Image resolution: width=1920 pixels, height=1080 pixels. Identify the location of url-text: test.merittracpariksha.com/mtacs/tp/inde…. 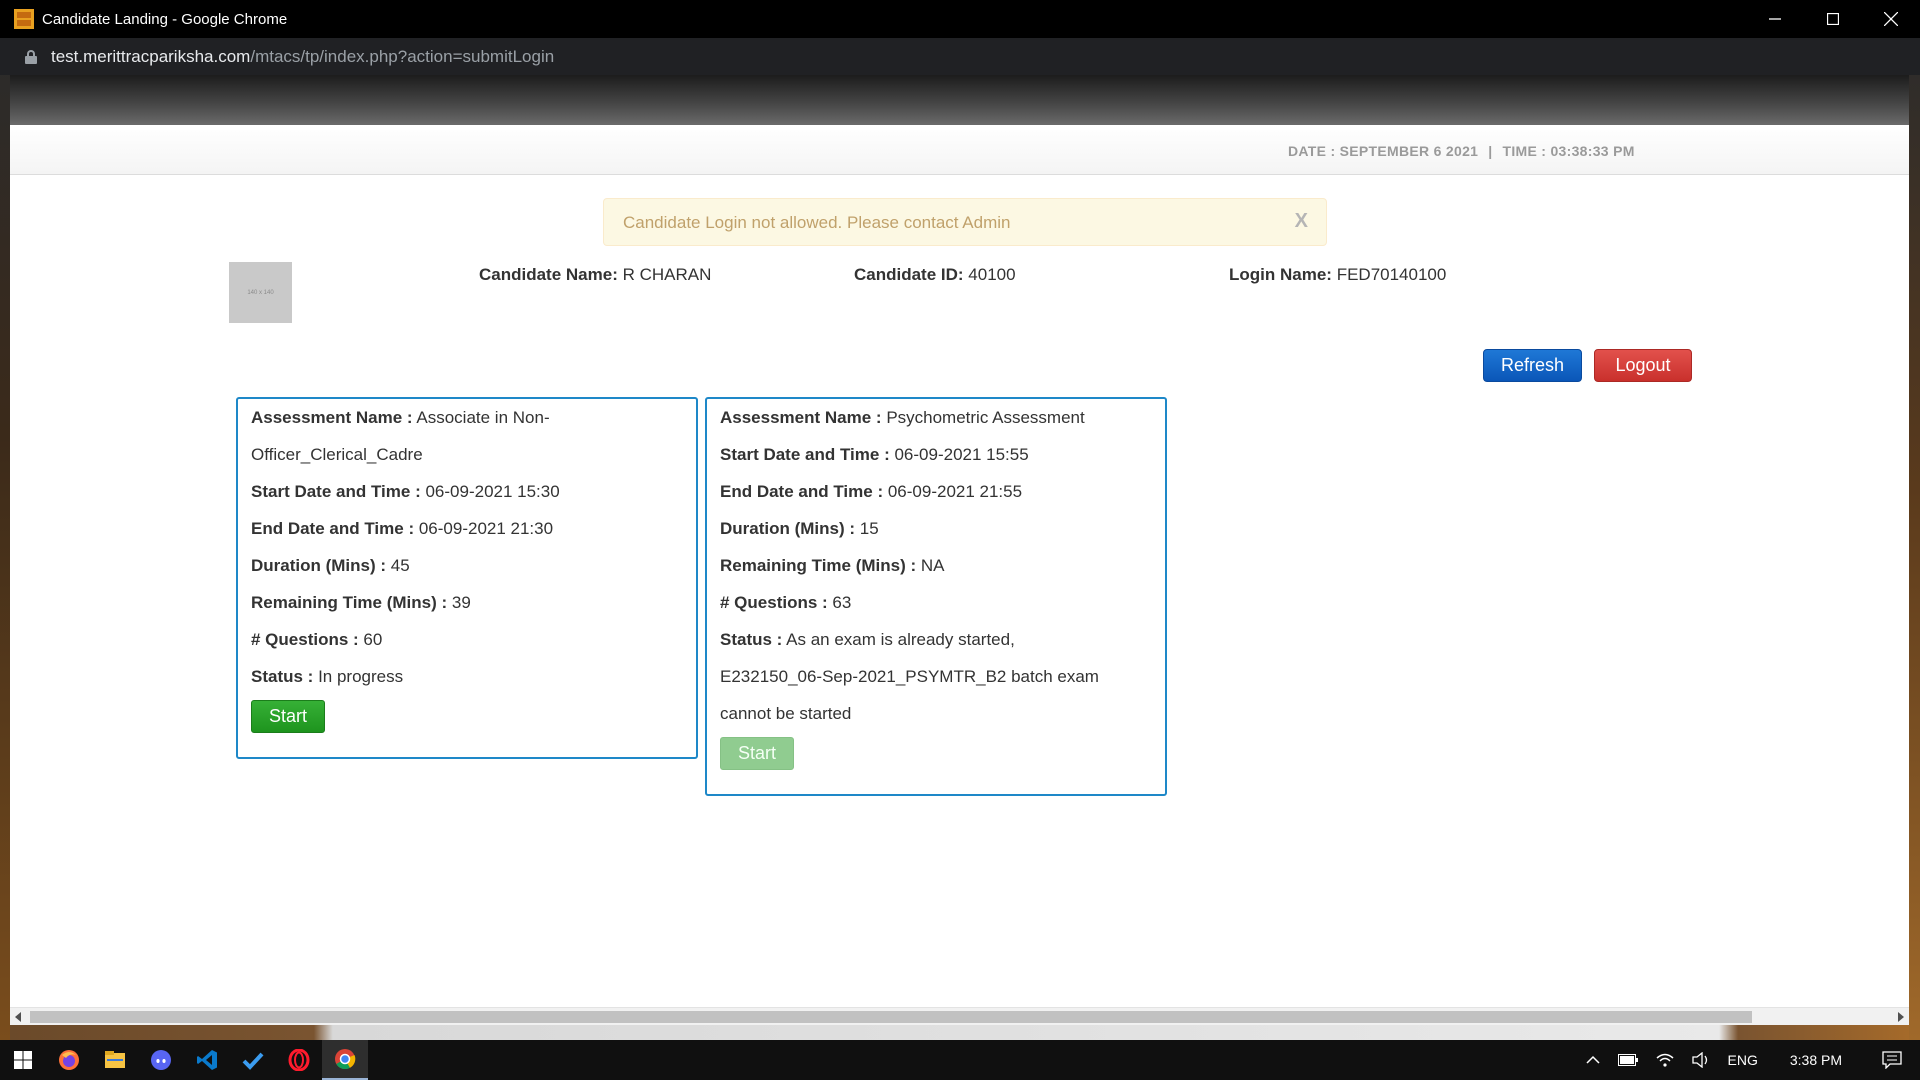
(302, 57).